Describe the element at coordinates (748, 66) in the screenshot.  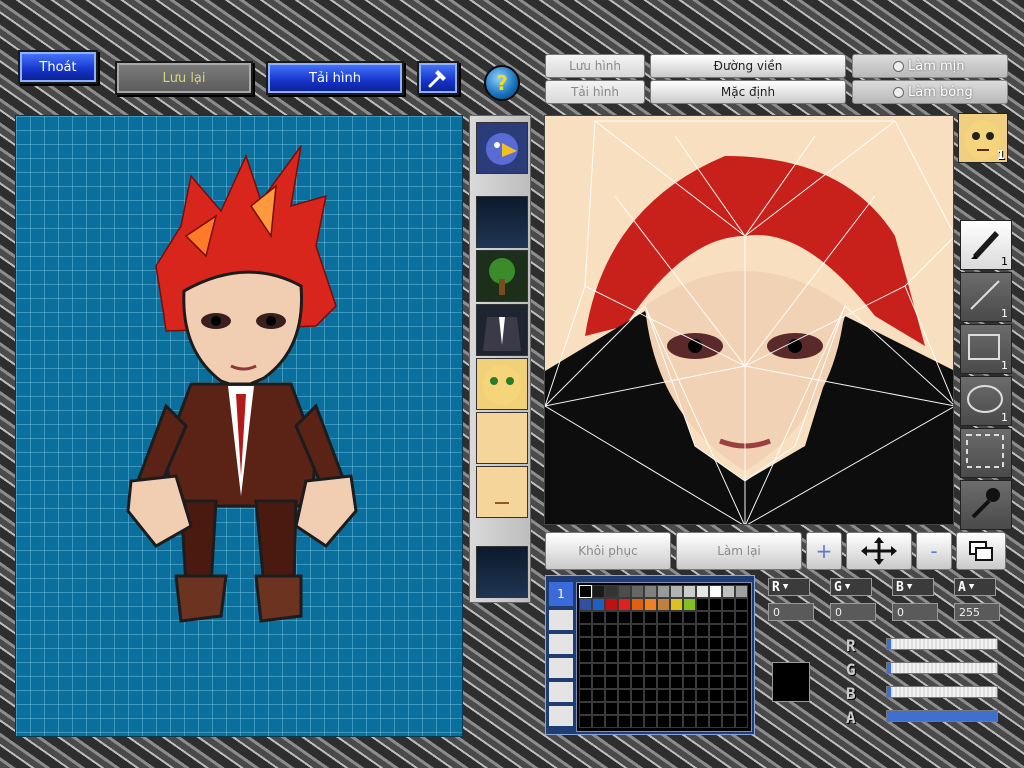
I see `outline-button: Đường viền` at that location.